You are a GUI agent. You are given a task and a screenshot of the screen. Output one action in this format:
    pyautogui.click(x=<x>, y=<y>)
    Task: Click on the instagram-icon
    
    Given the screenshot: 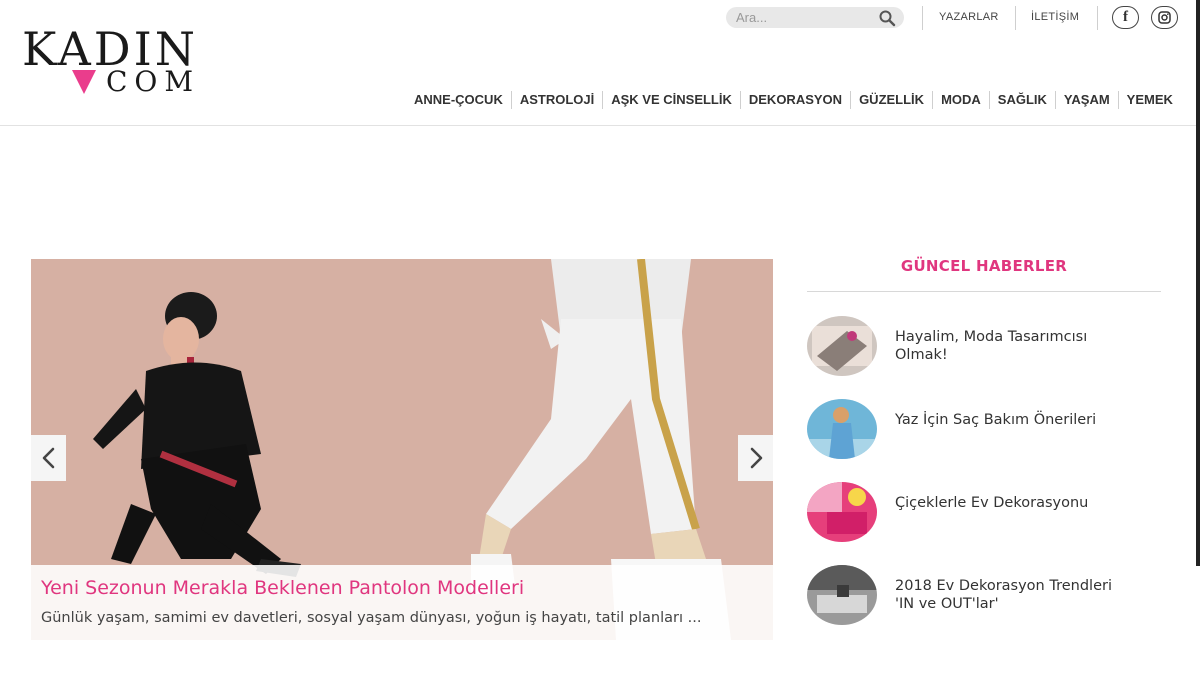 What is the action you would take?
    pyautogui.click(x=1164, y=17)
    